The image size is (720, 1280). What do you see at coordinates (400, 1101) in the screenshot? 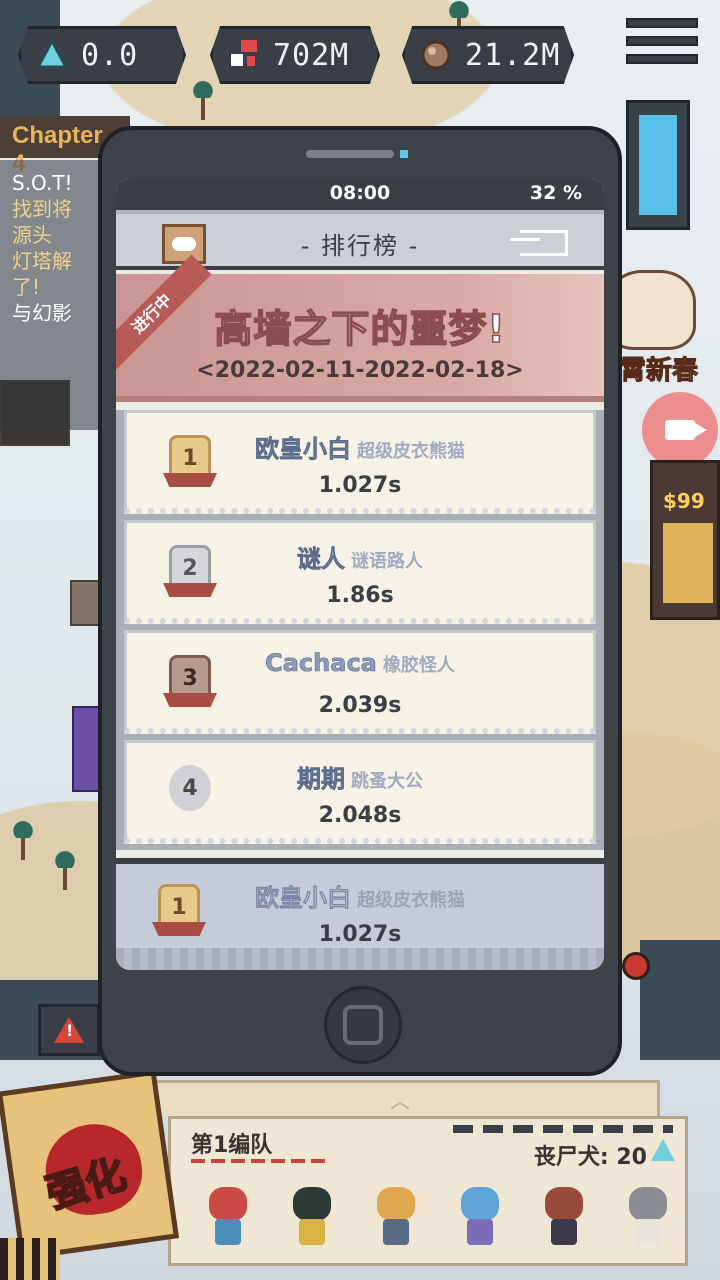
I see `chevron-up-icon: ︿` at bounding box center [400, 1101].